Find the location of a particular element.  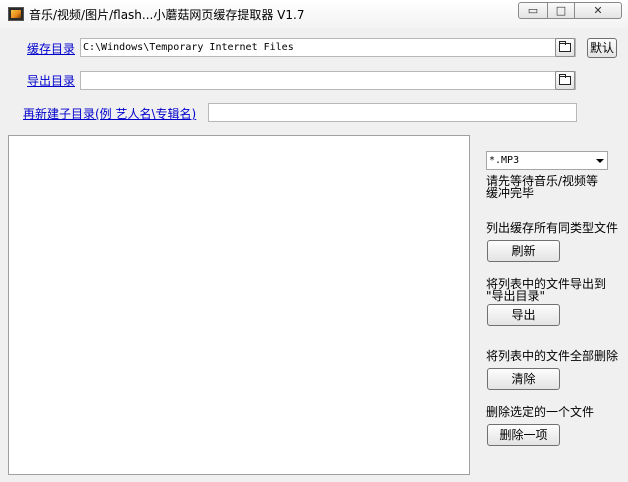

file-type-value: *.MP3 is located at coordinates (504, 160).